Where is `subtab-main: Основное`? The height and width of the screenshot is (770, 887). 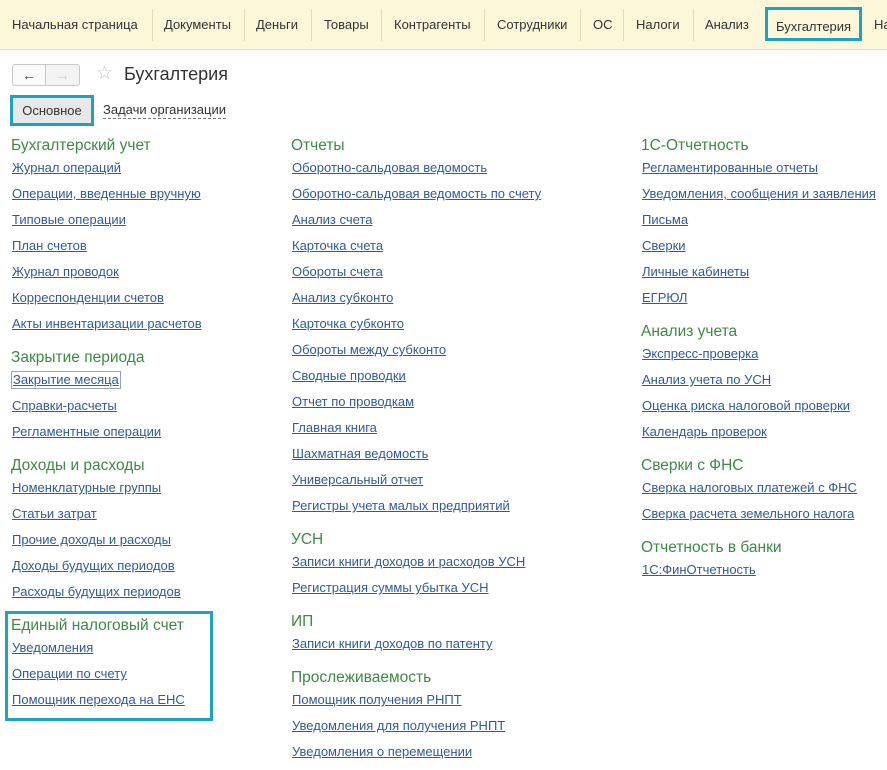 subtab-main: Основное is located at coordinates (52, 110).